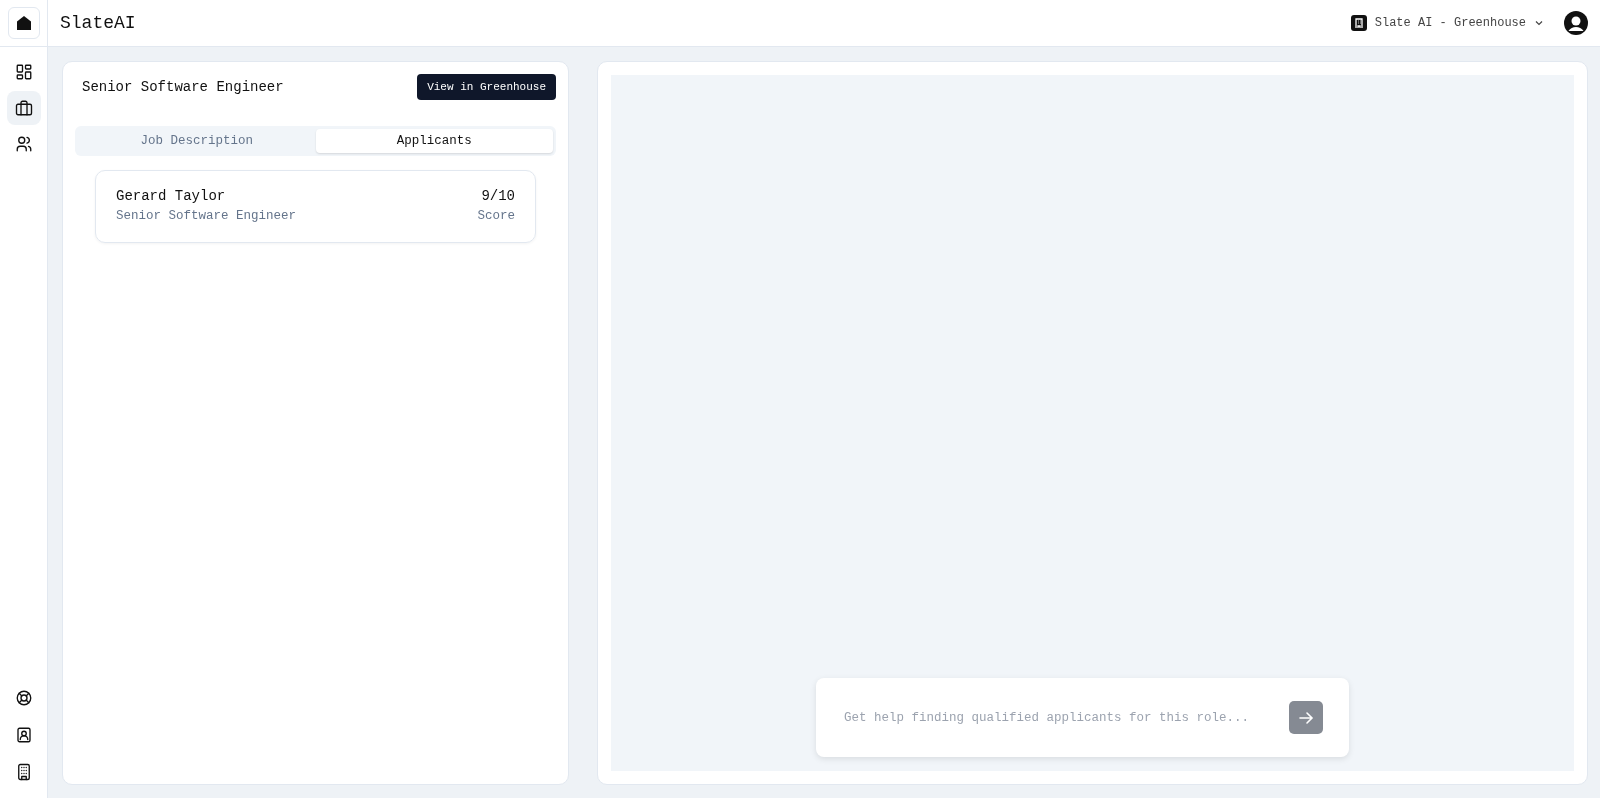 The width and height of the screenshot is (1600, 798). What do you see at coordinates (206, 216) in the screenshot?
I see `applicant-role: Senior Software Engineer` at bounding box center [206, 216].